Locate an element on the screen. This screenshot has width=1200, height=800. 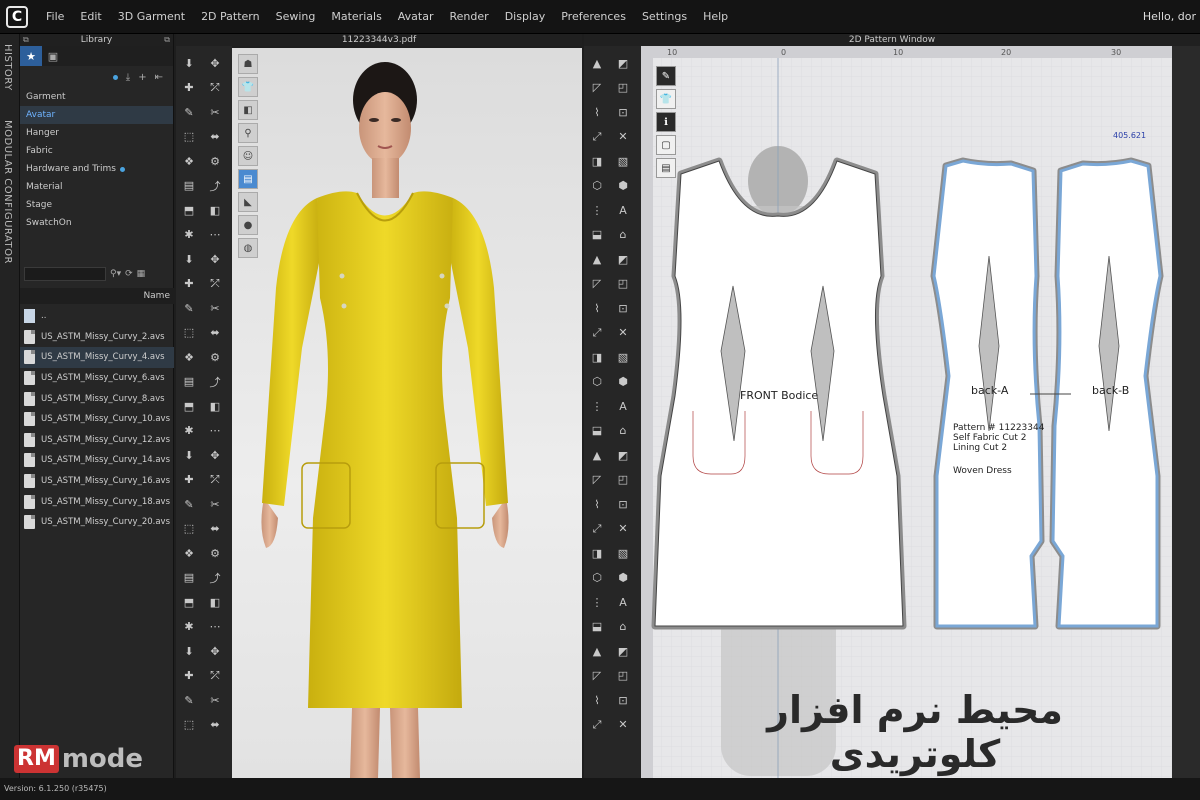
info-icon: ℹ is located at coordinates (666, 122).